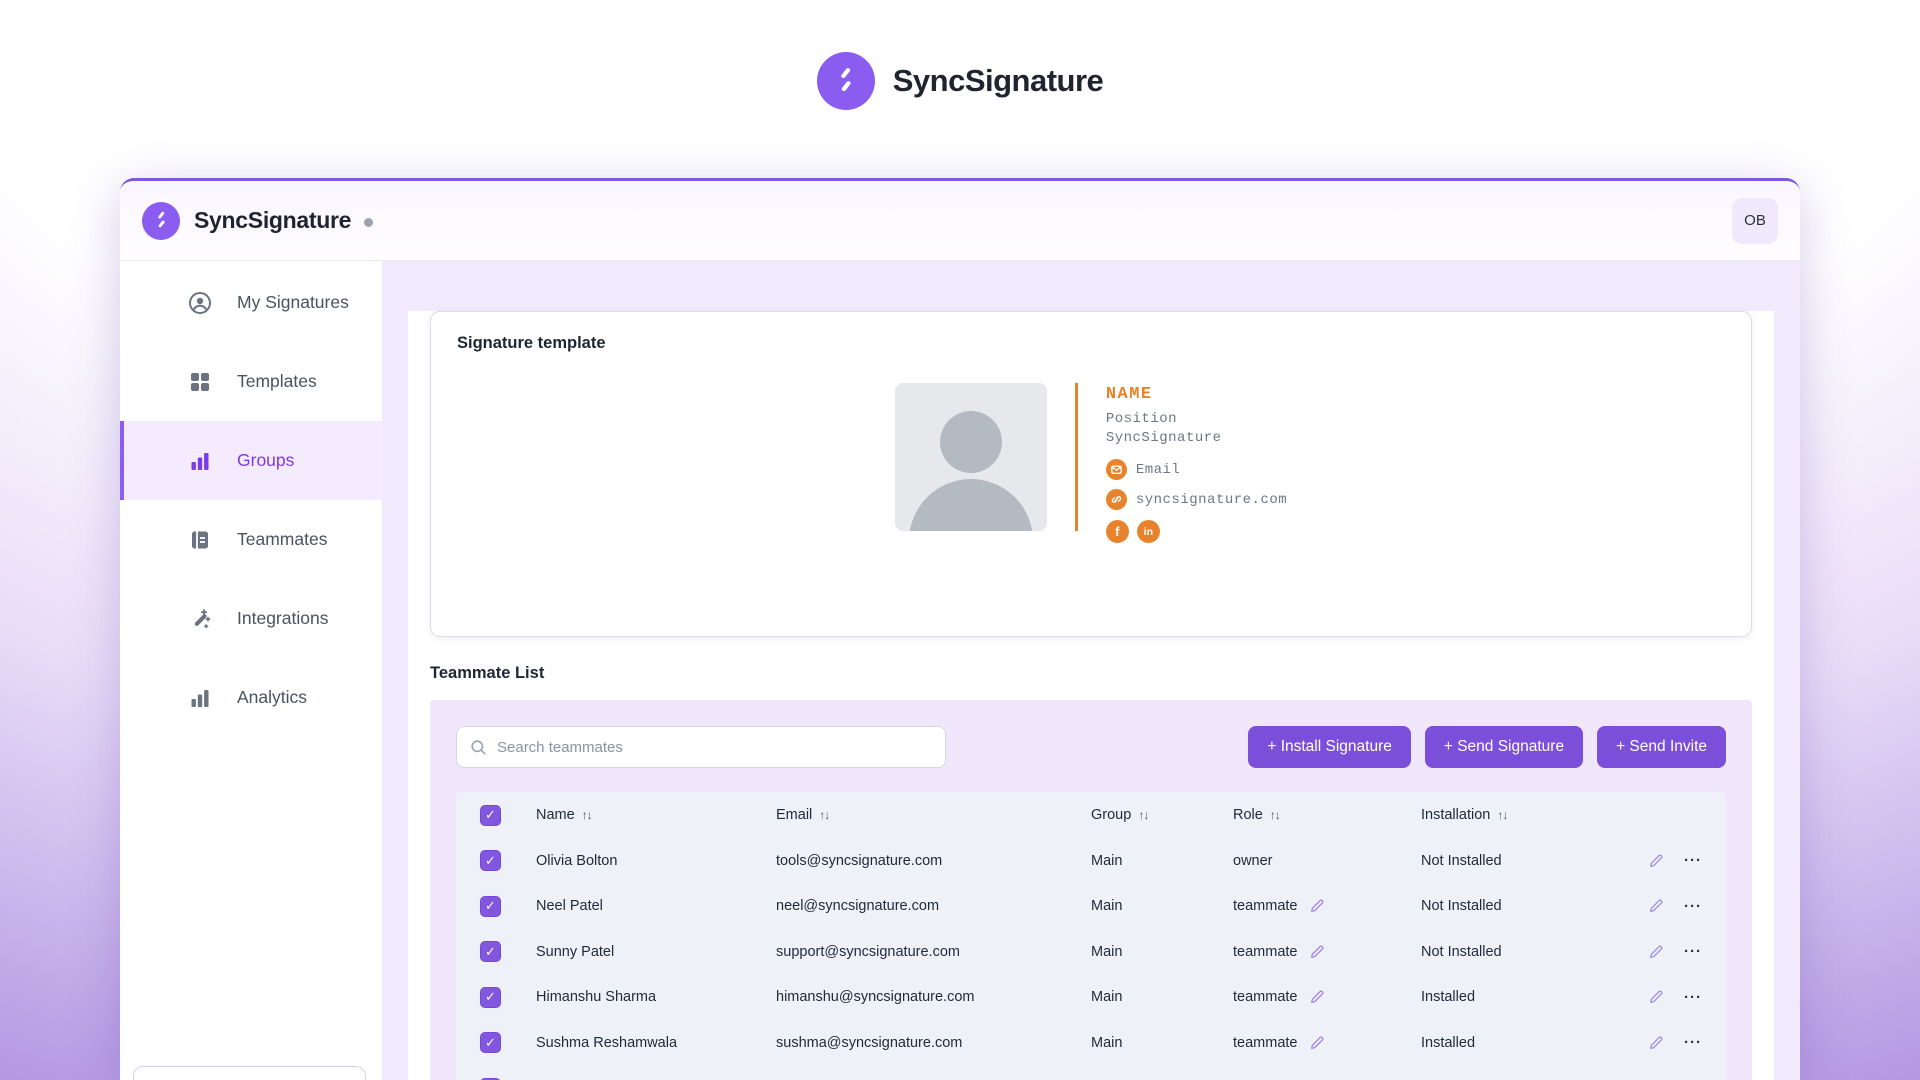  What do you see at coordinates (998, 80) in the screenshot?
I see `top-brand-title: SyncSignature` at bounding box center [998, 80].